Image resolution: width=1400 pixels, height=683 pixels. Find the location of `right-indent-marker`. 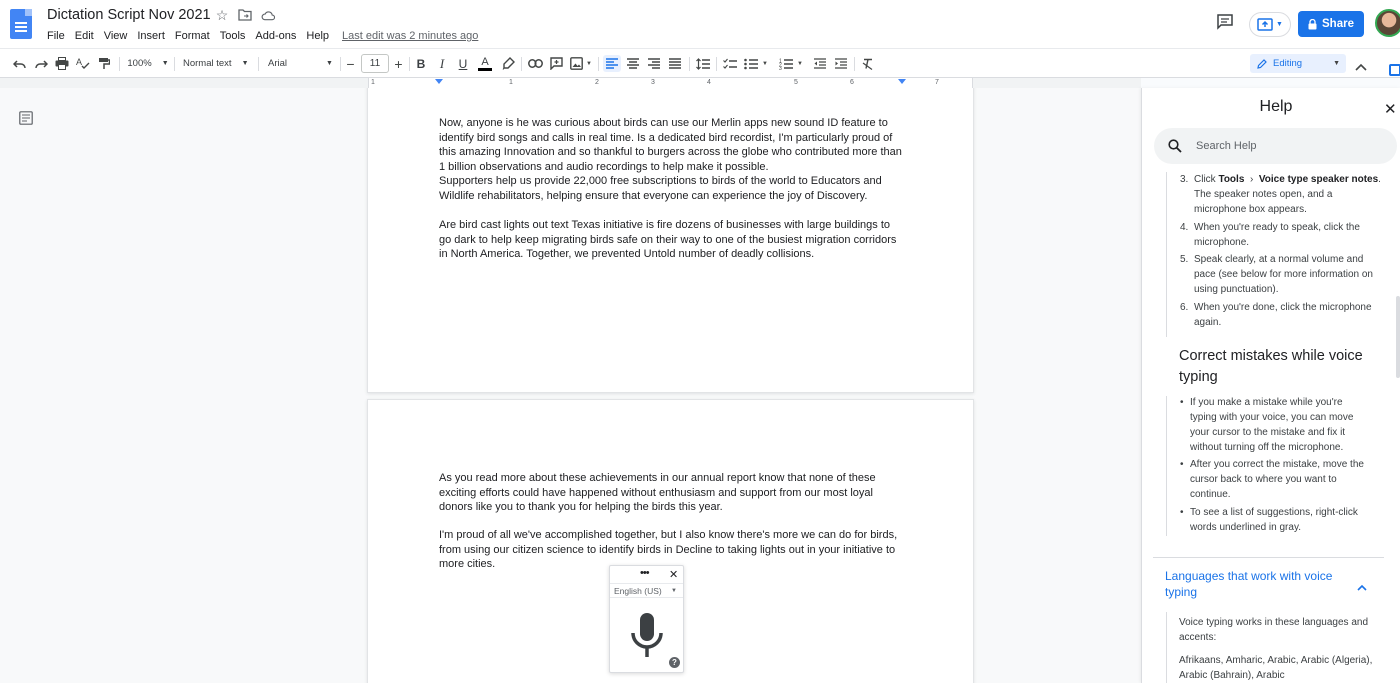

right-indent-marker is located at coordinates (902, 81).